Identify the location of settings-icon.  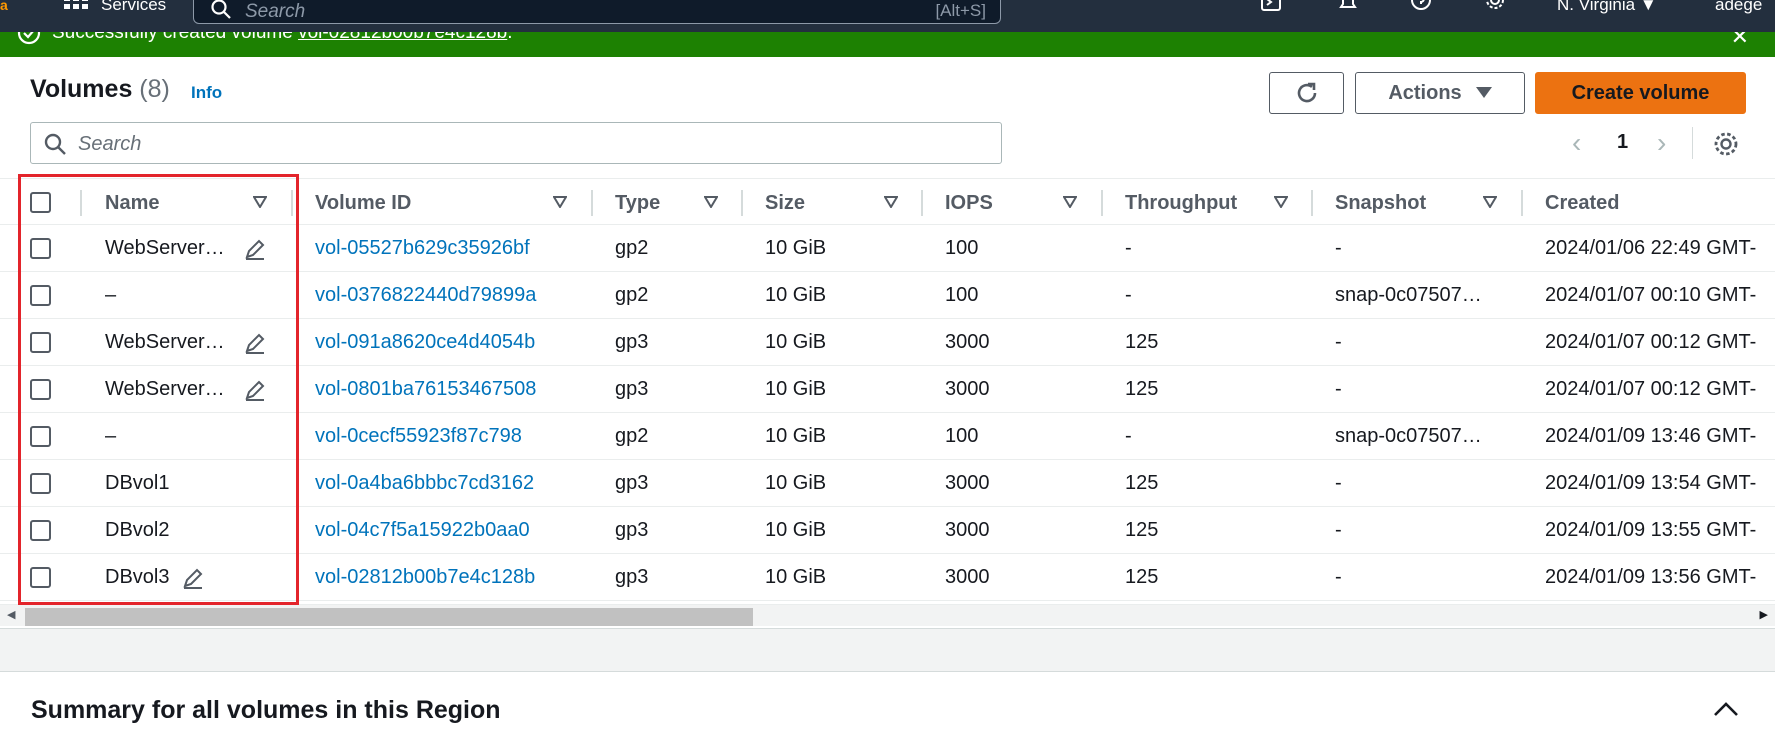
(1495, 7).